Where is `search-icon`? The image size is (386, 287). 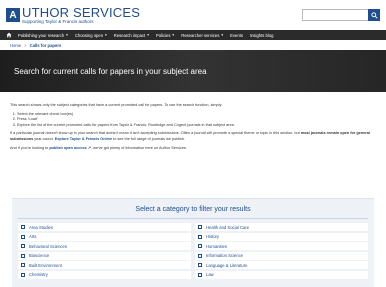
search-icon is located at coordinates (374, 15).